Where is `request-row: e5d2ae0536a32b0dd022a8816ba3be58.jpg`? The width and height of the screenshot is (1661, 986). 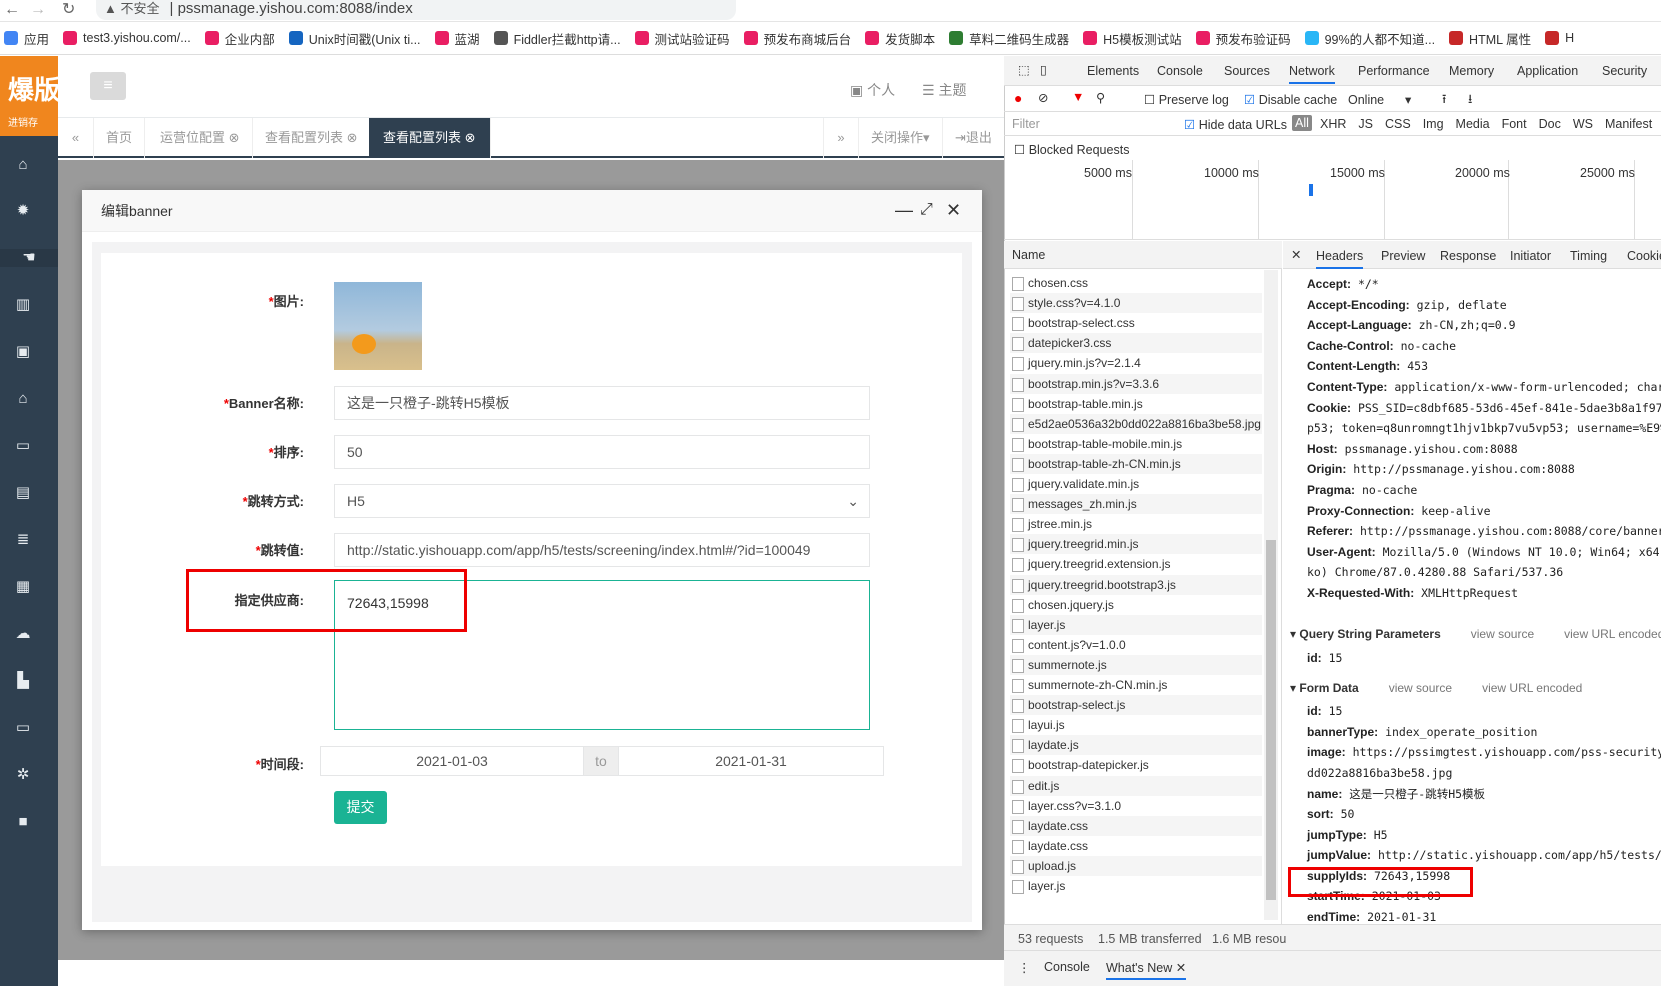
request-row: e5d2ae0536a32b0dd022a8816ba3be58.jpg is located at coordinates (1136, 423).